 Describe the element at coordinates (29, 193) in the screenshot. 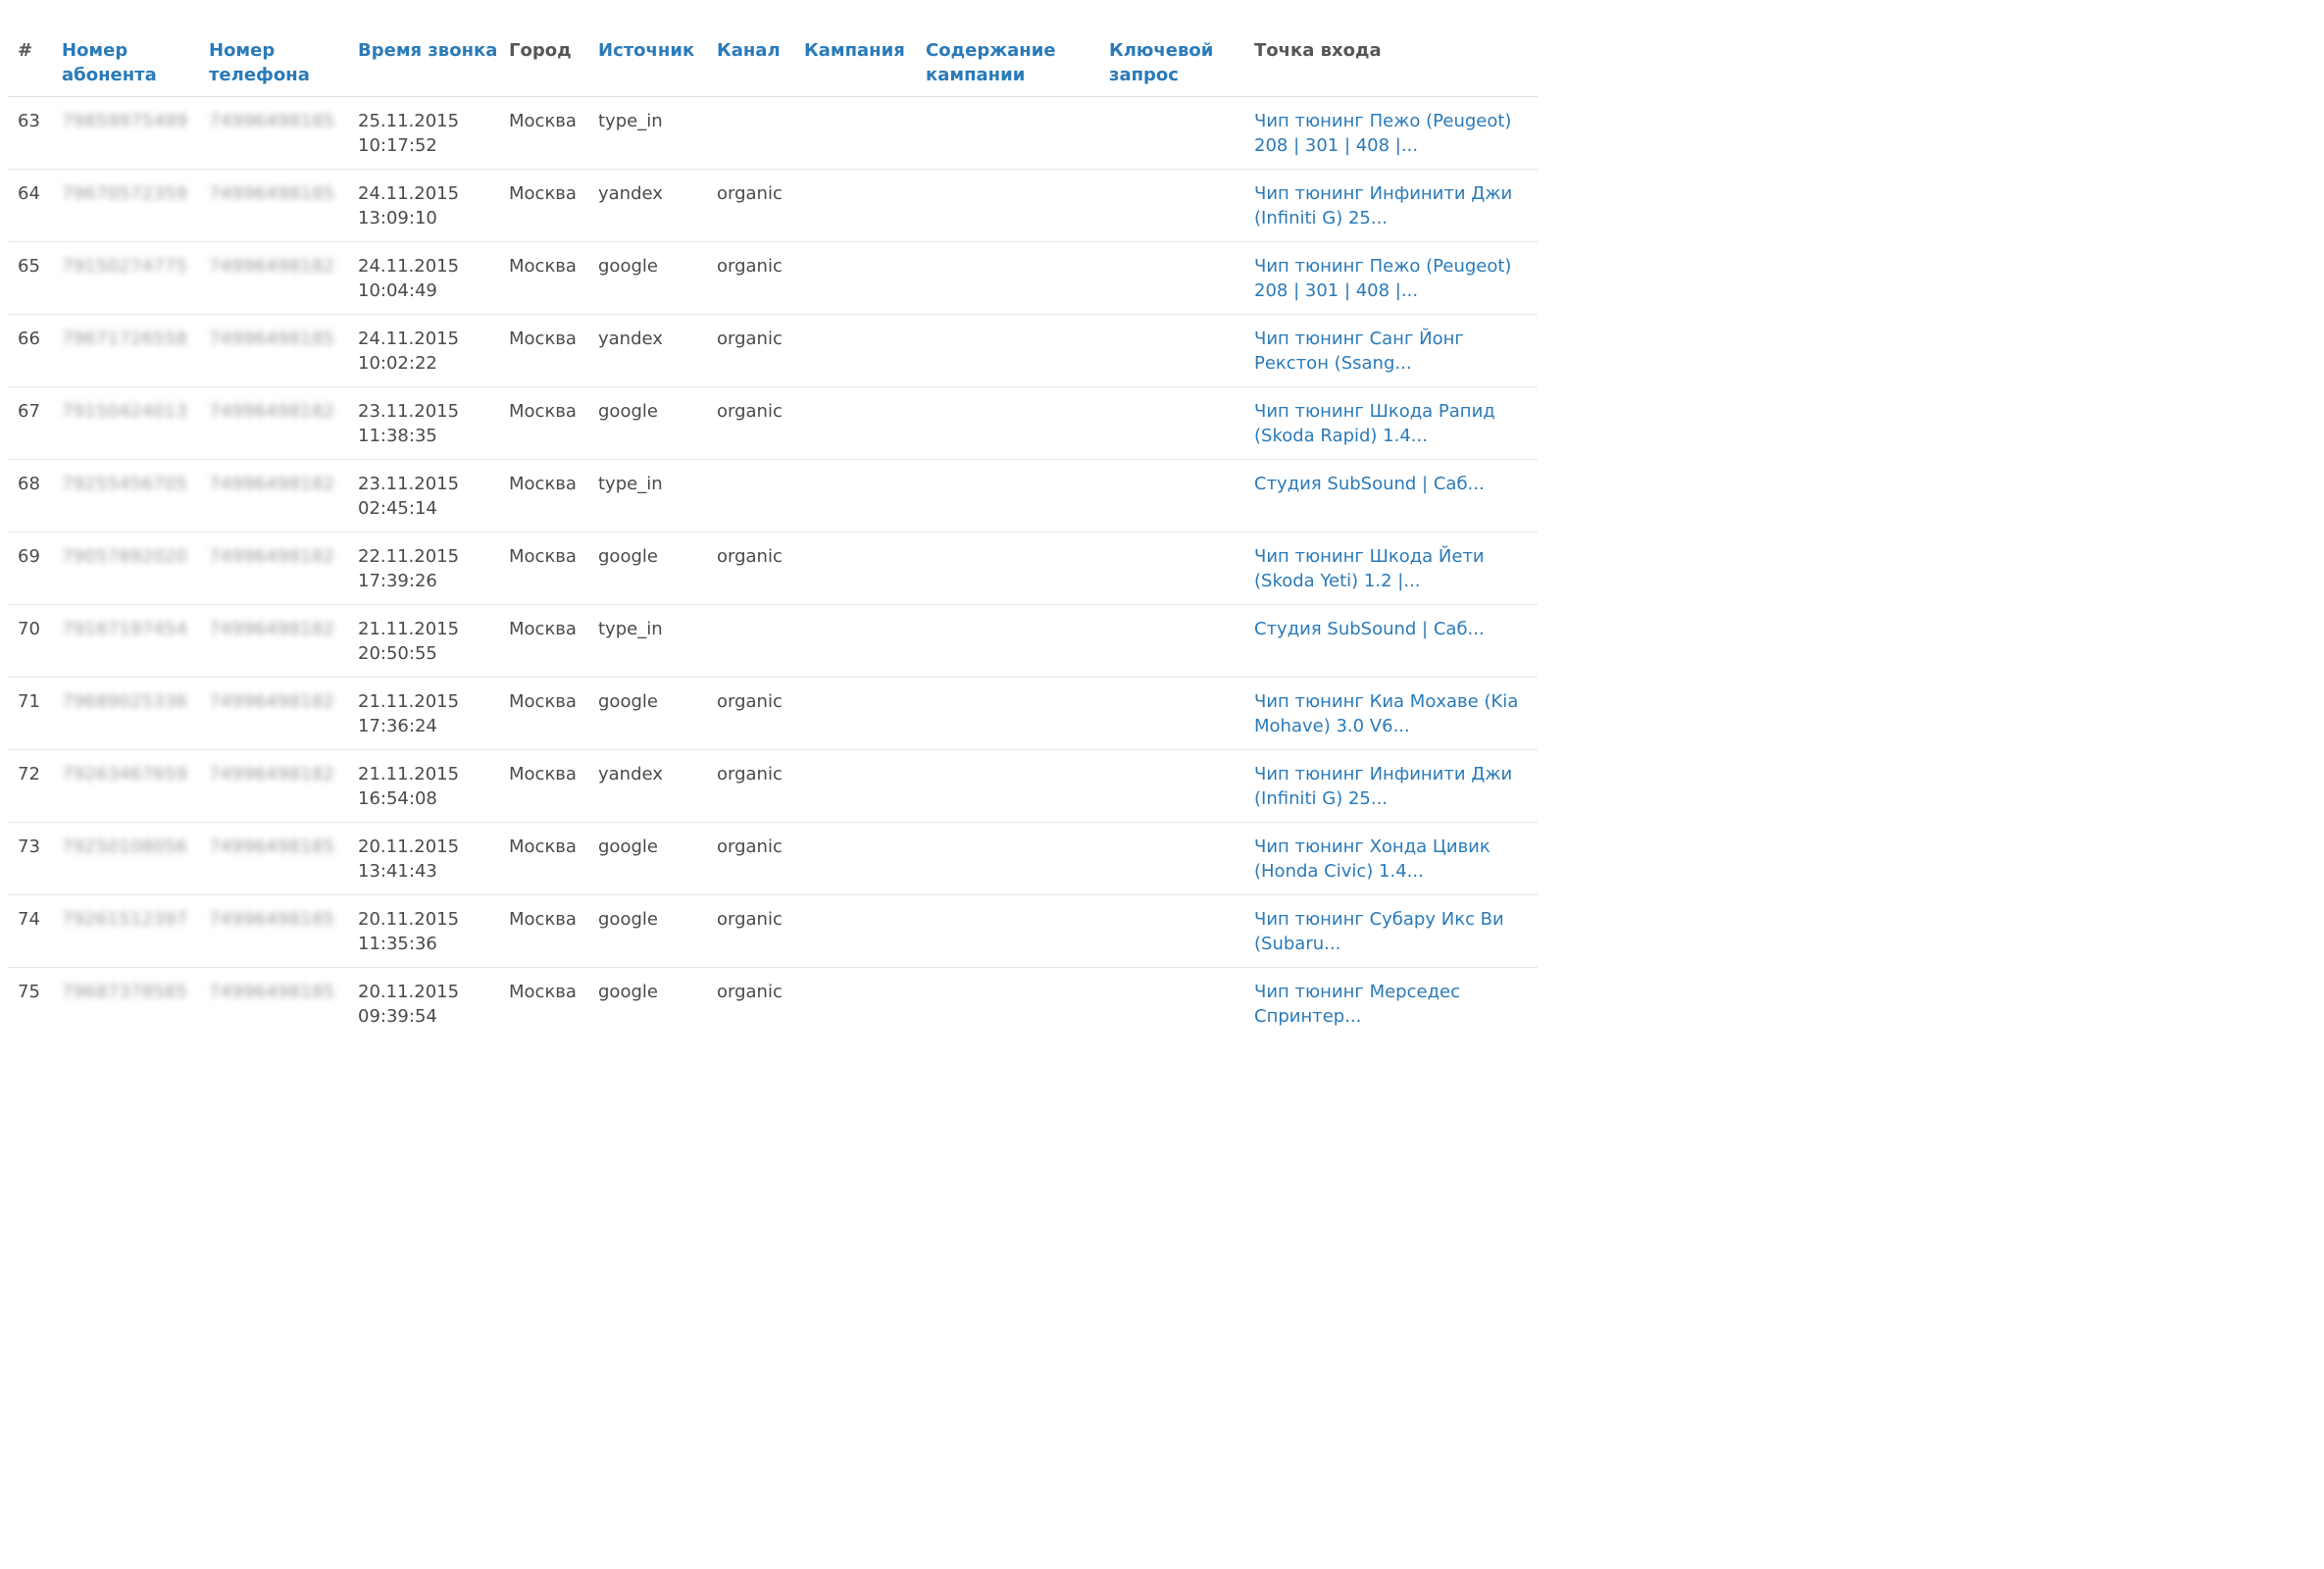

I see `row-number: 64` at that location.